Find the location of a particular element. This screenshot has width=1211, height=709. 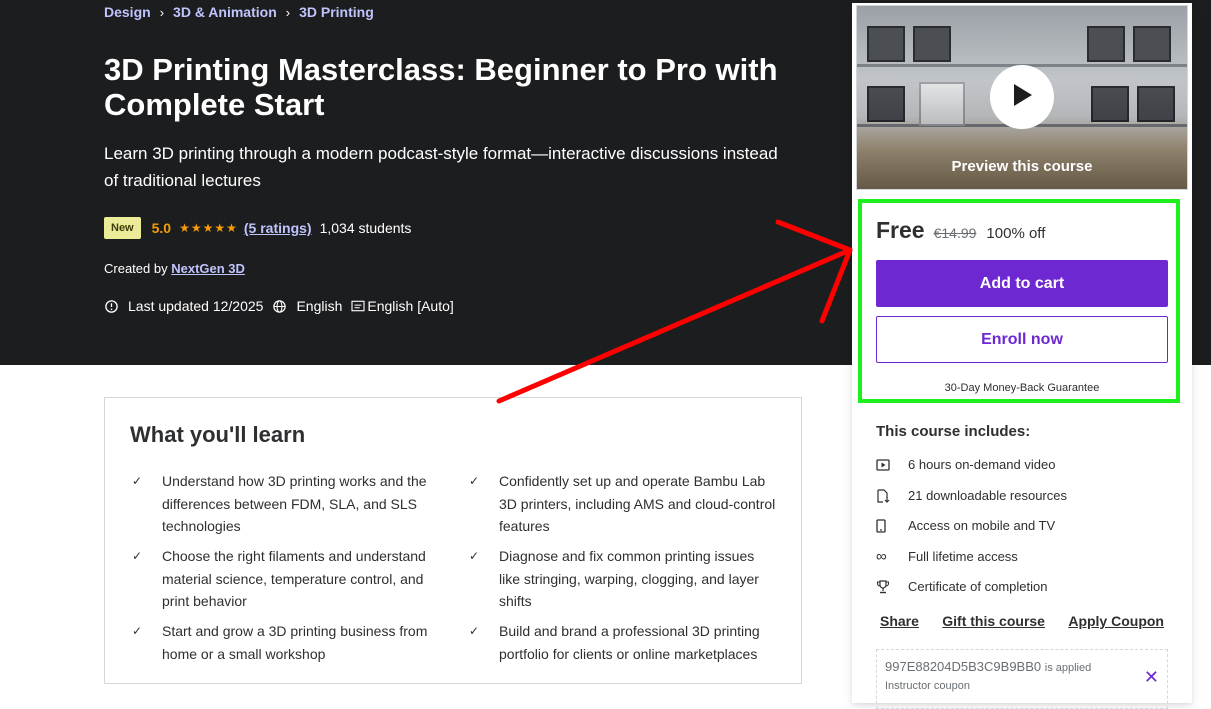

new-badge: New is located at coordinates (122, 228).